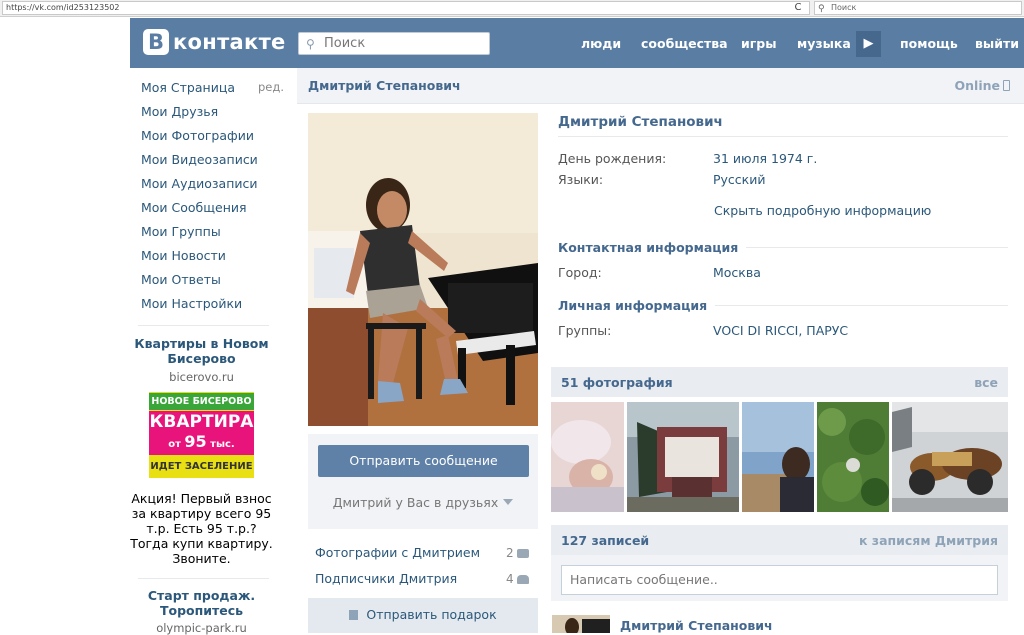 The height and width of the screenshot is (635, 1024). I want to click on photos-title: 51 фотография, so click(617, 382).